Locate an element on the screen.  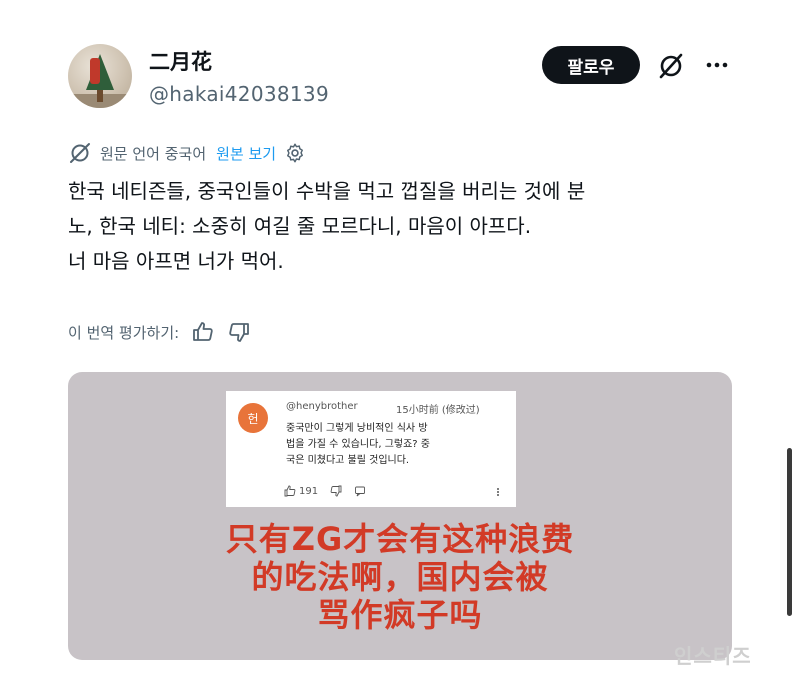
translation-info: 원문 언어 중국어 is located at coordinates (153, 153).